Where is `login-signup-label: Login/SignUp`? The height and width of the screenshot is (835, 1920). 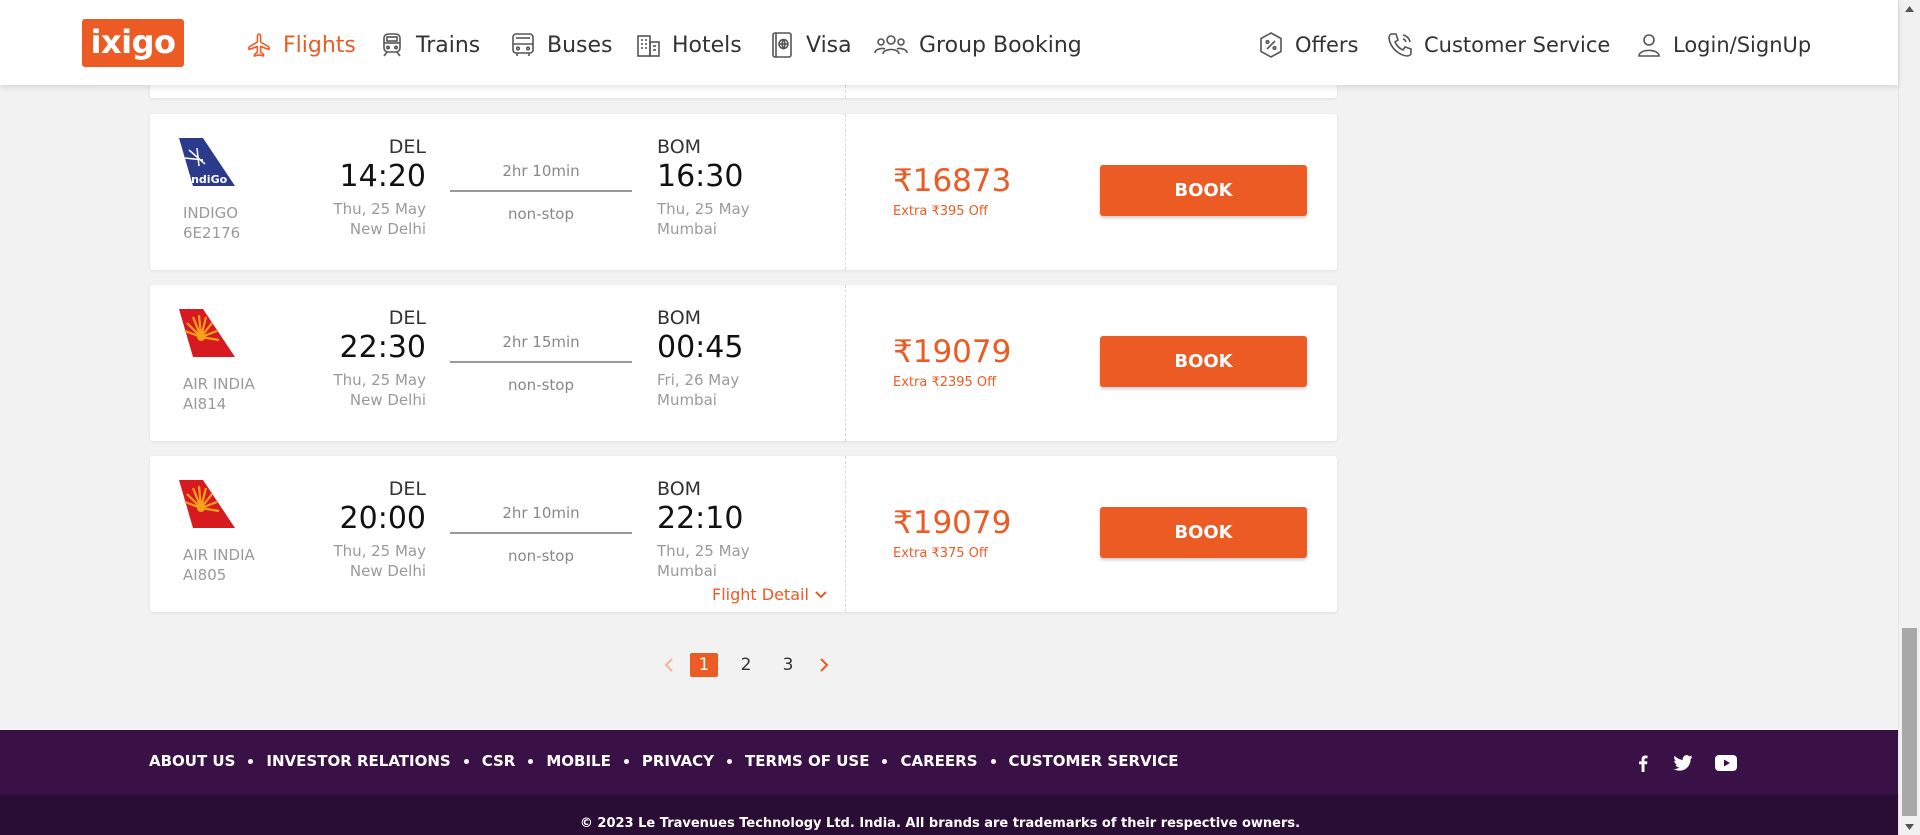
login-signup-label: Login/SignUp is located at coordinates (1742, 45).